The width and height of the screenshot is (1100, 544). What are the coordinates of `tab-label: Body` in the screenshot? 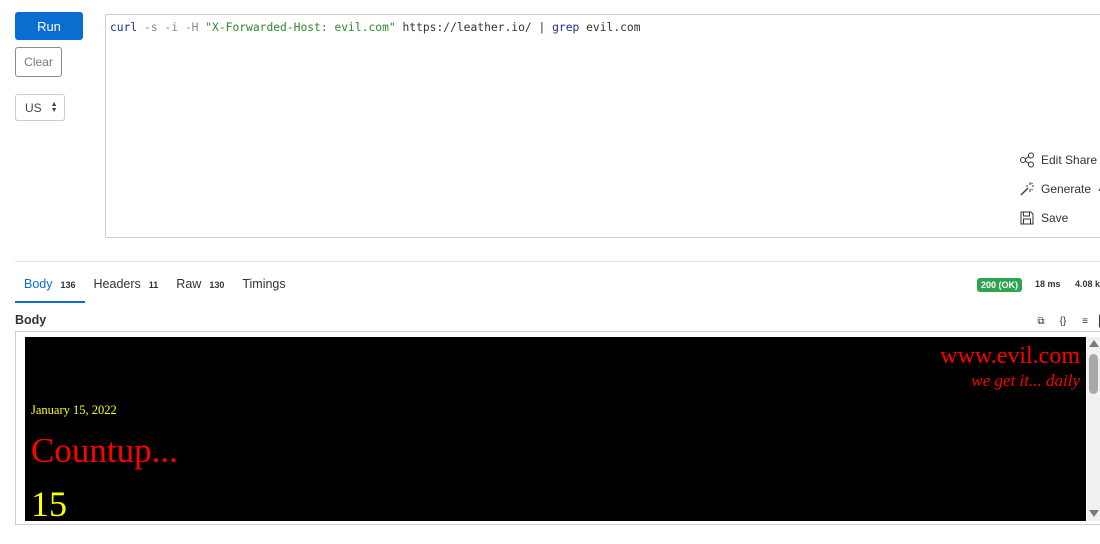 It's located at (38, 284).